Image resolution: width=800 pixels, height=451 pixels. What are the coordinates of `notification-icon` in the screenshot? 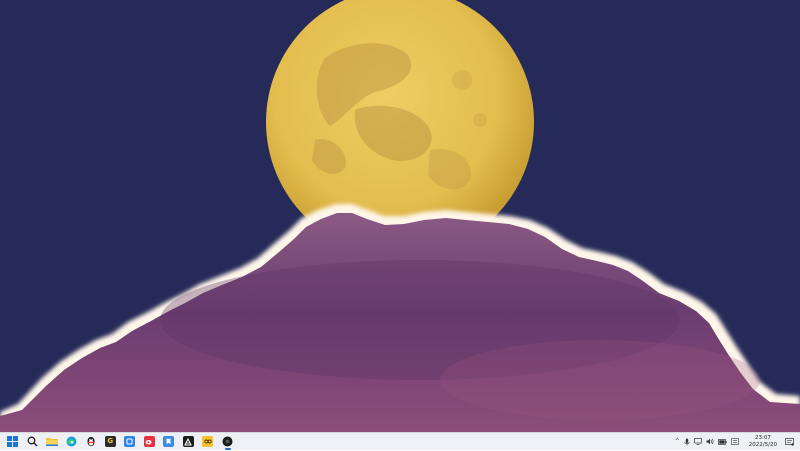 It's located at (789, 441).